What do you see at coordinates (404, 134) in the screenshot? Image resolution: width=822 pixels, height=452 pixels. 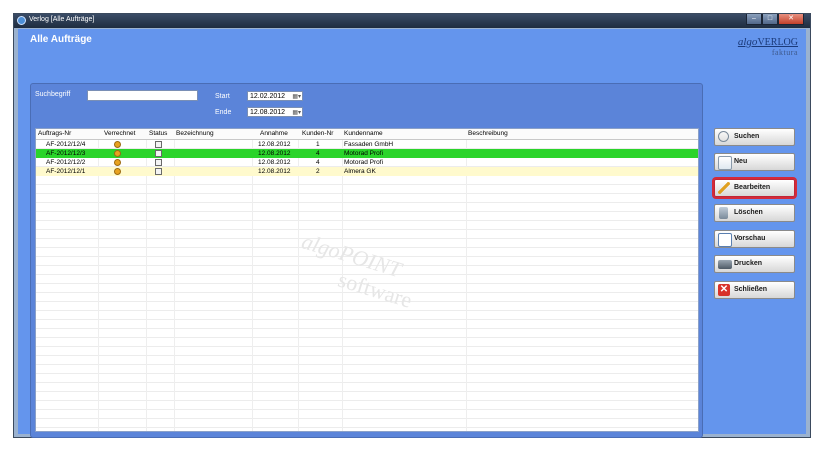 I see `column-header-kundenname: Kundenname` at bounding box center [404, 134].